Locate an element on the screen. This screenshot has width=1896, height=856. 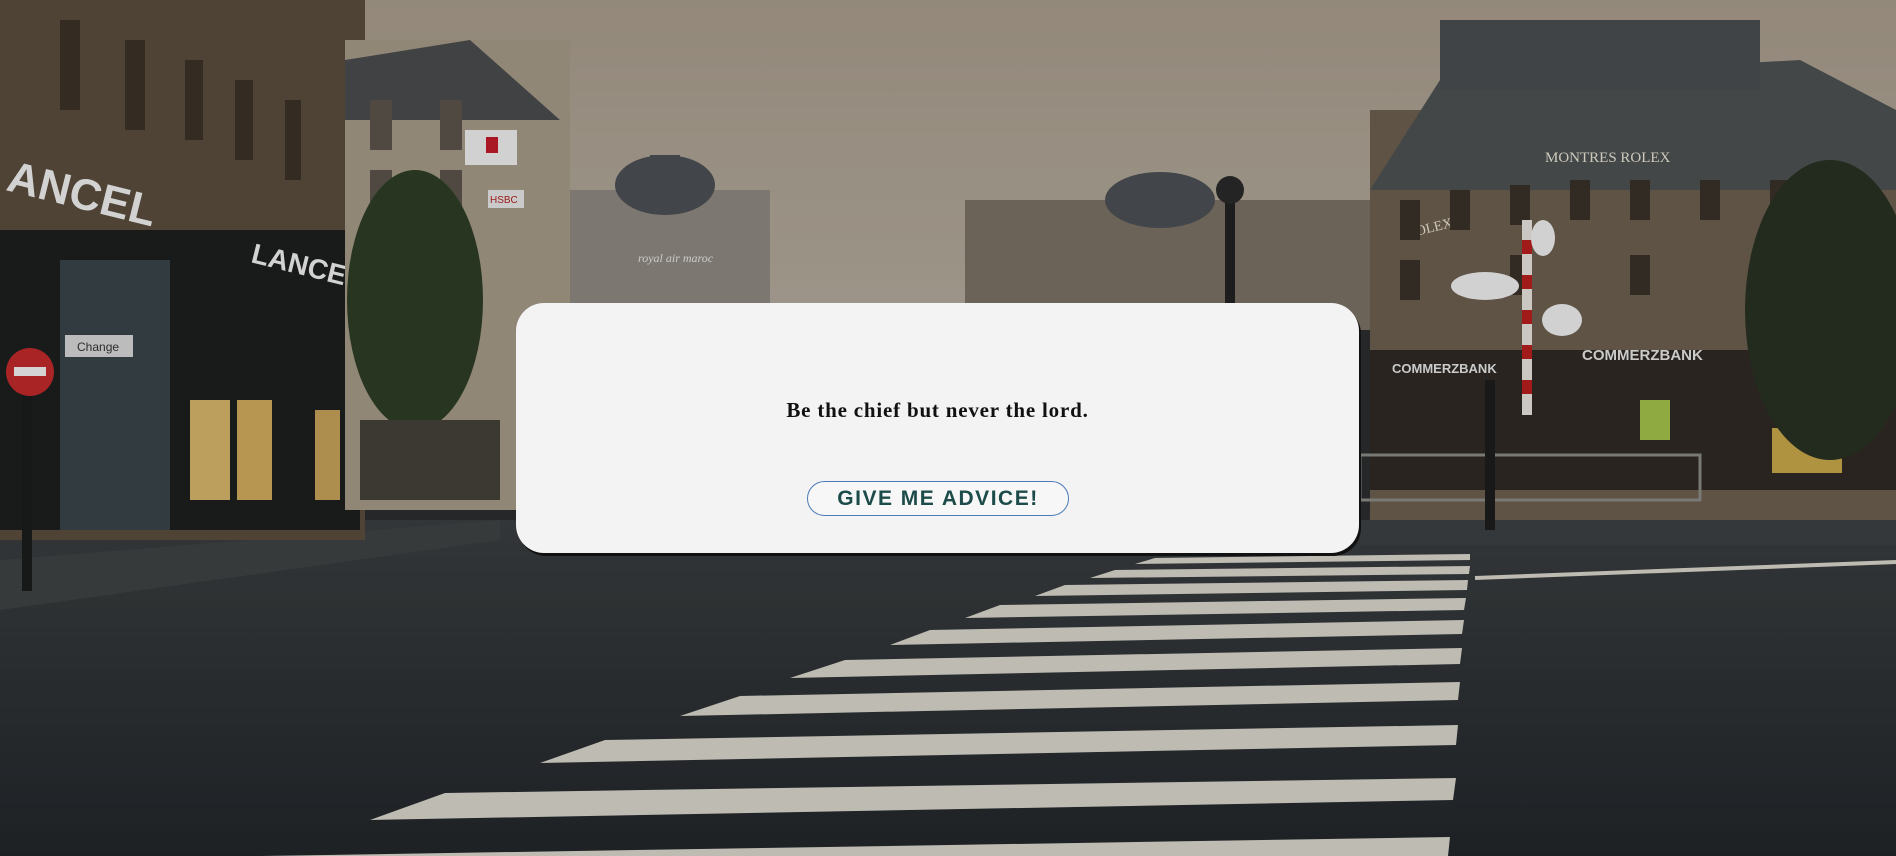
advice-quote: Be the chief but never the lord. is located at coordinates (937, 410).